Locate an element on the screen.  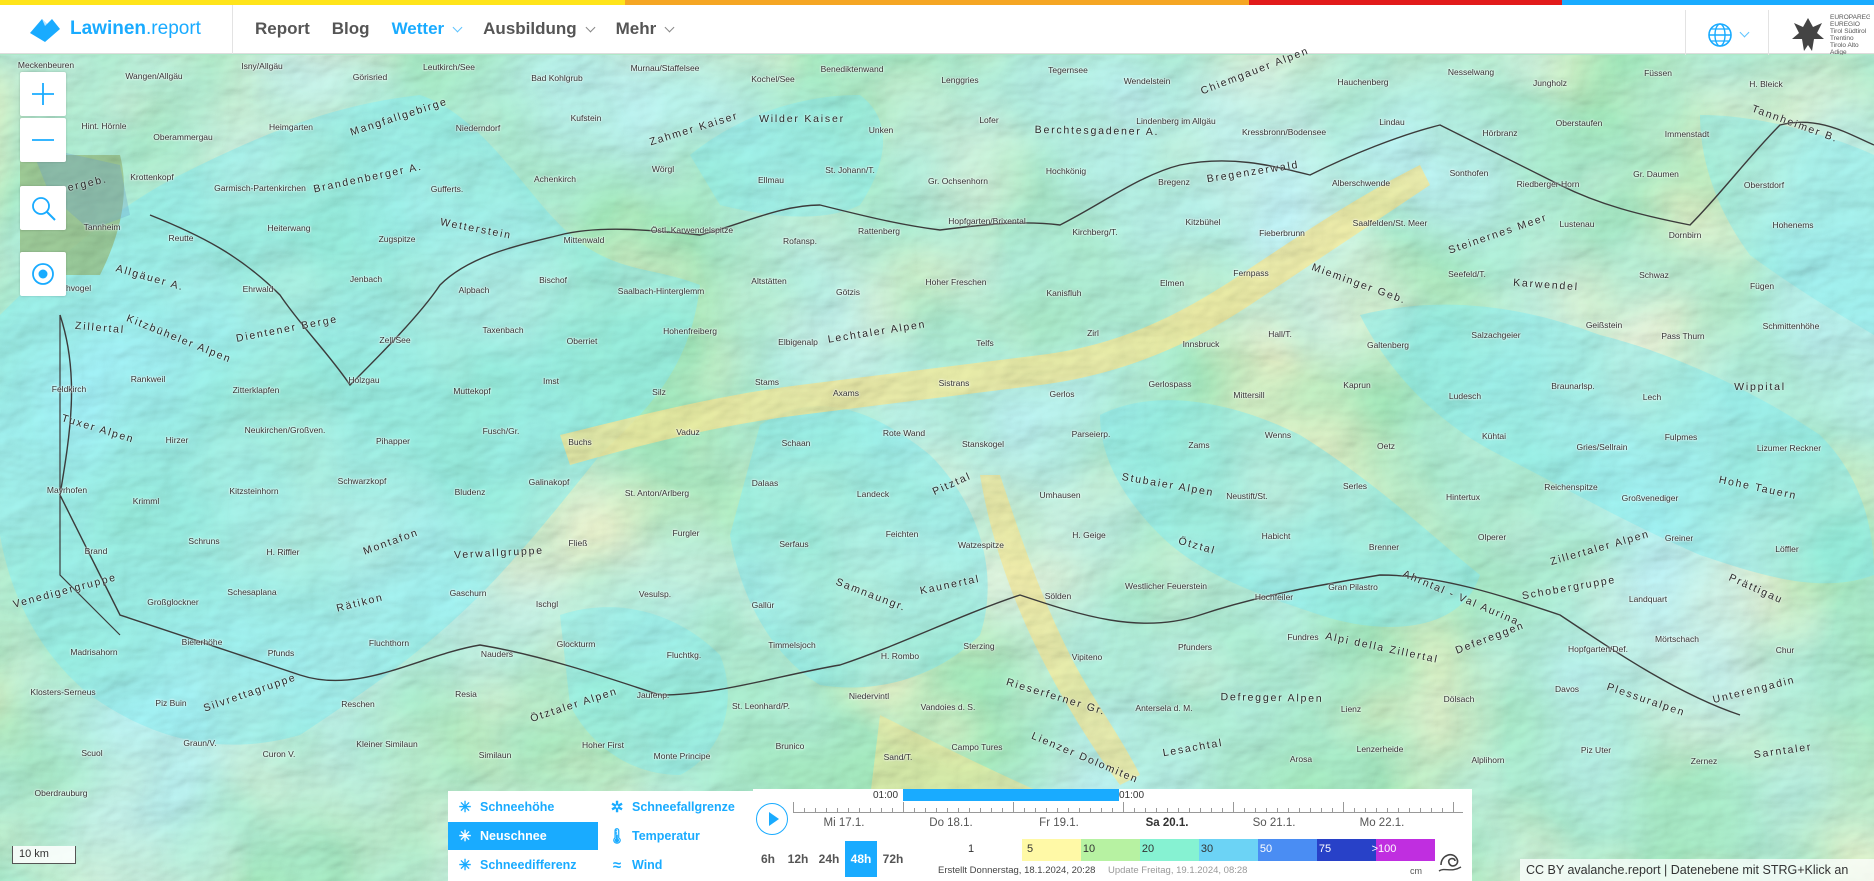
day-label: Fr 19.1. is located at coordinates (1059, 823).